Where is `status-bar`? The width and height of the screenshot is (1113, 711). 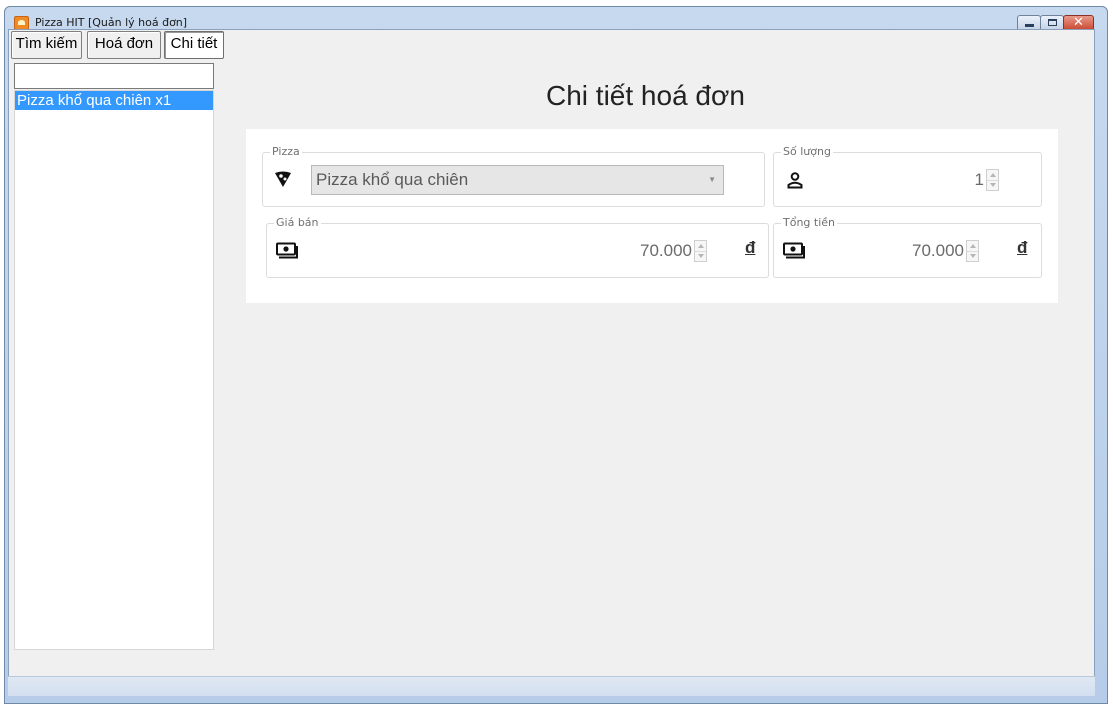
status-bar is located at coordinates (551, 686).